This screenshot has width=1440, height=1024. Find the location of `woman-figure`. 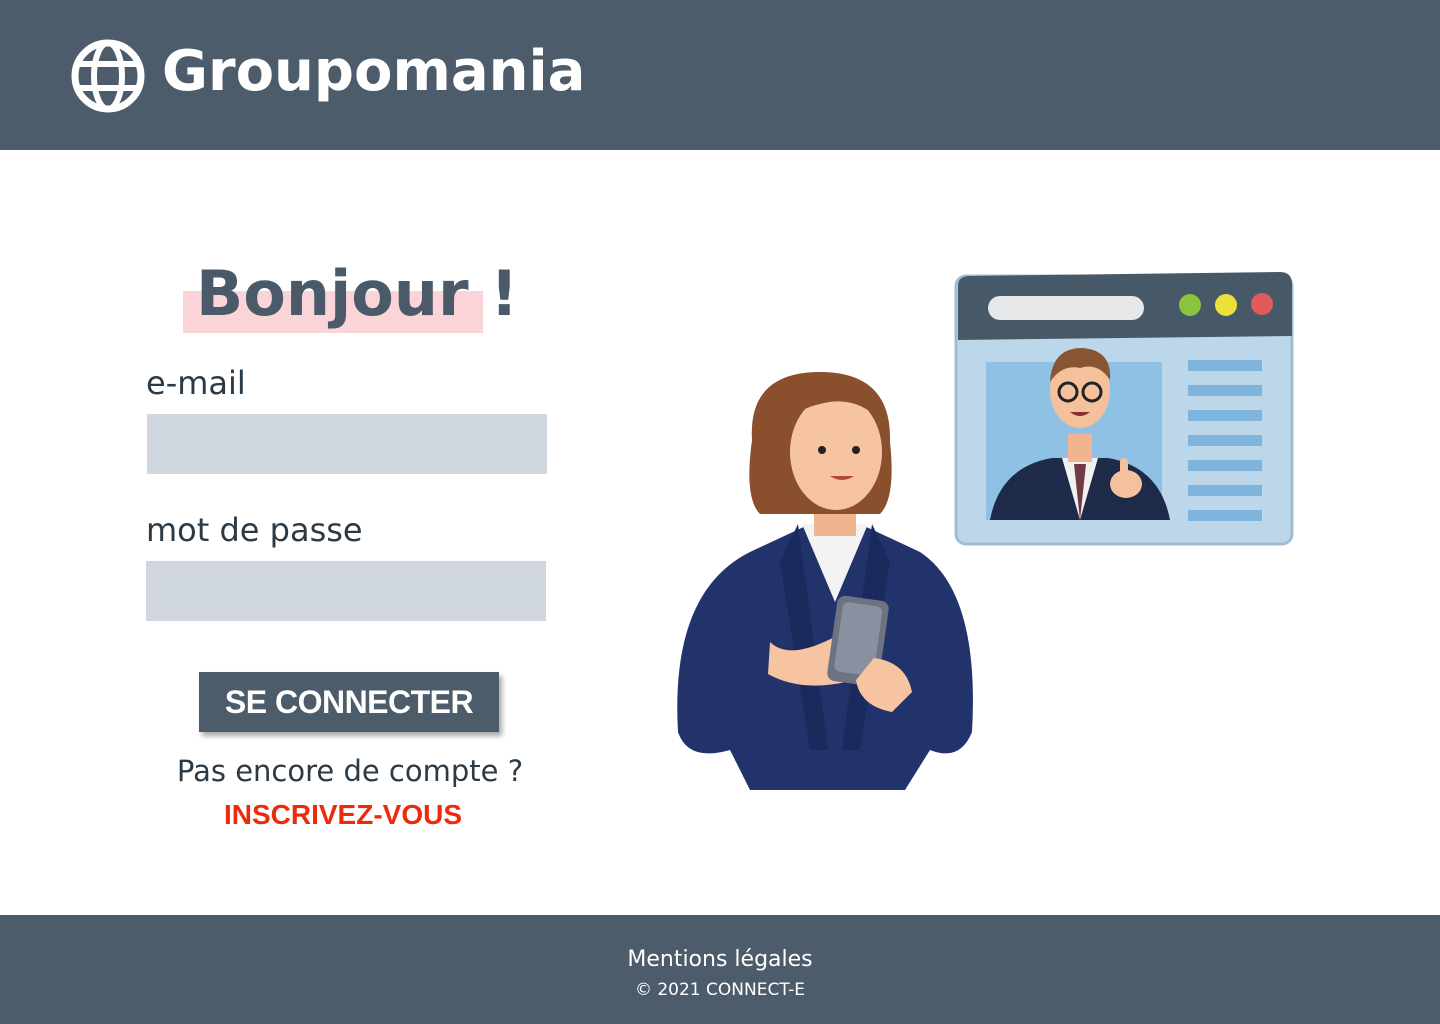

woman-figure is located at coordinates (825, 581).